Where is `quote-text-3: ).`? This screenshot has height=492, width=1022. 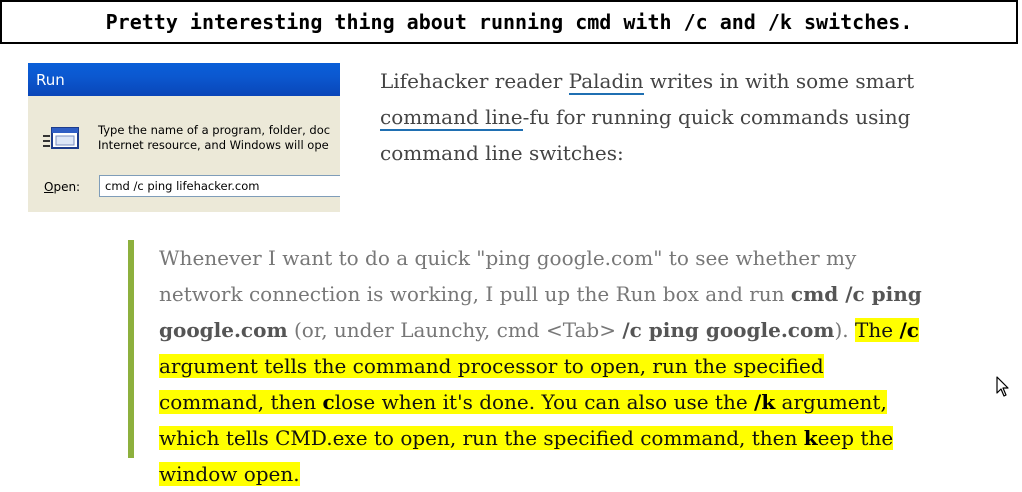
quote-text-3: ). is located at coordinates (845, 330).